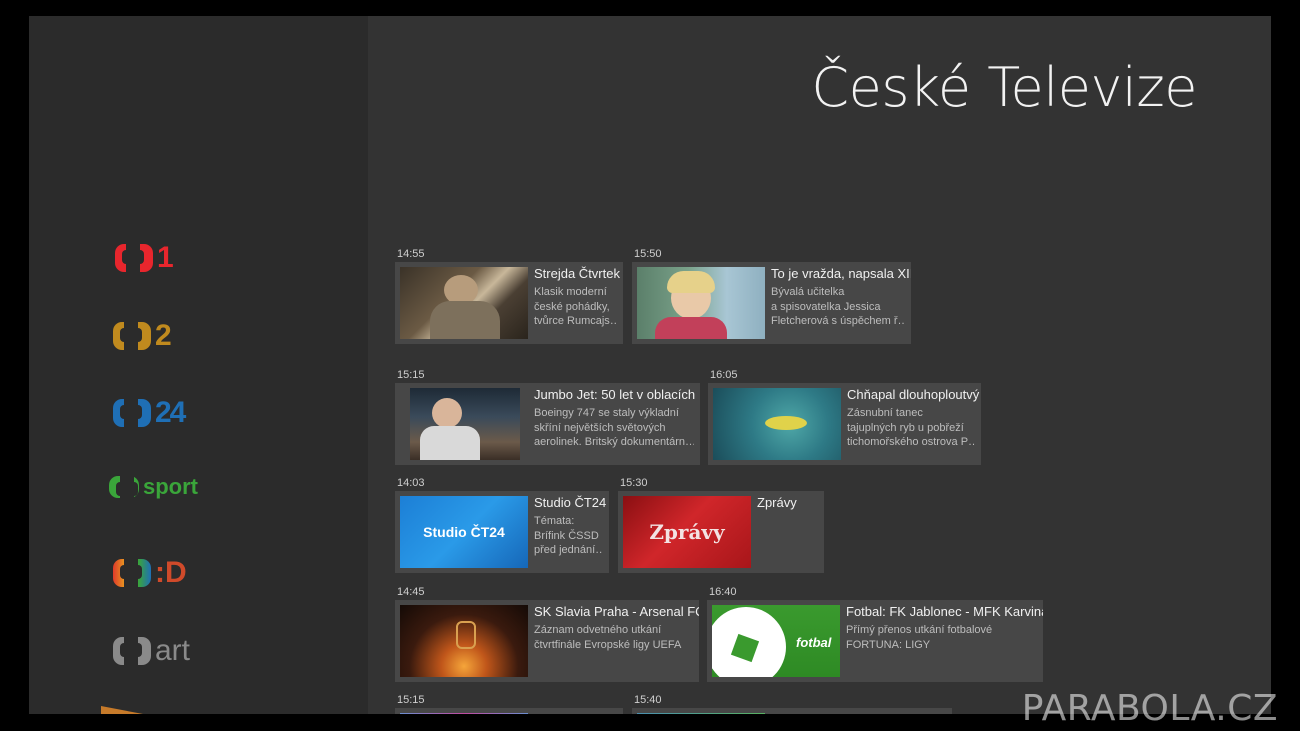 This screenshot has width=1300, height=731. I want to click on program-time: 14:55, so click(411, 254).